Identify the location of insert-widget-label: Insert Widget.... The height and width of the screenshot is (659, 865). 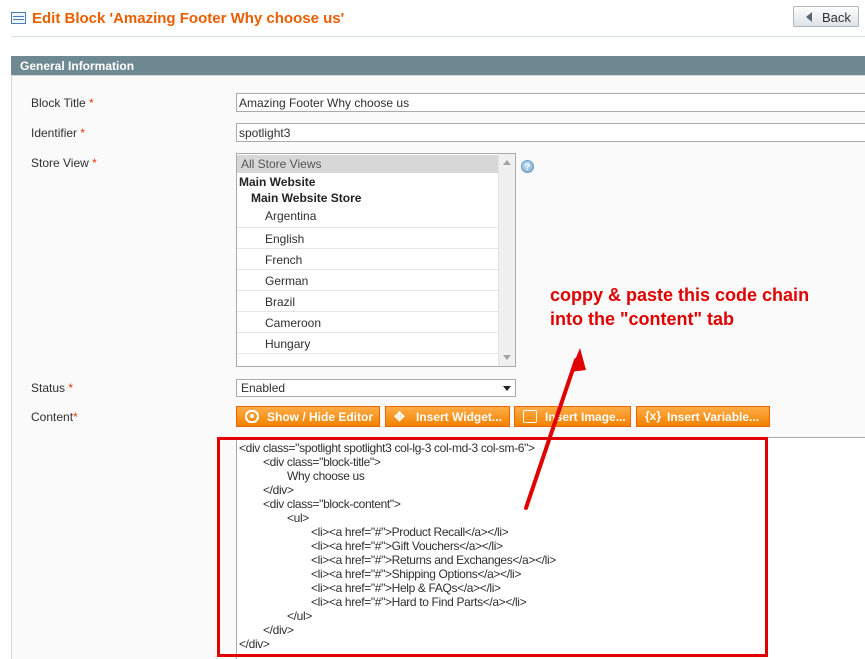
(459, 416).